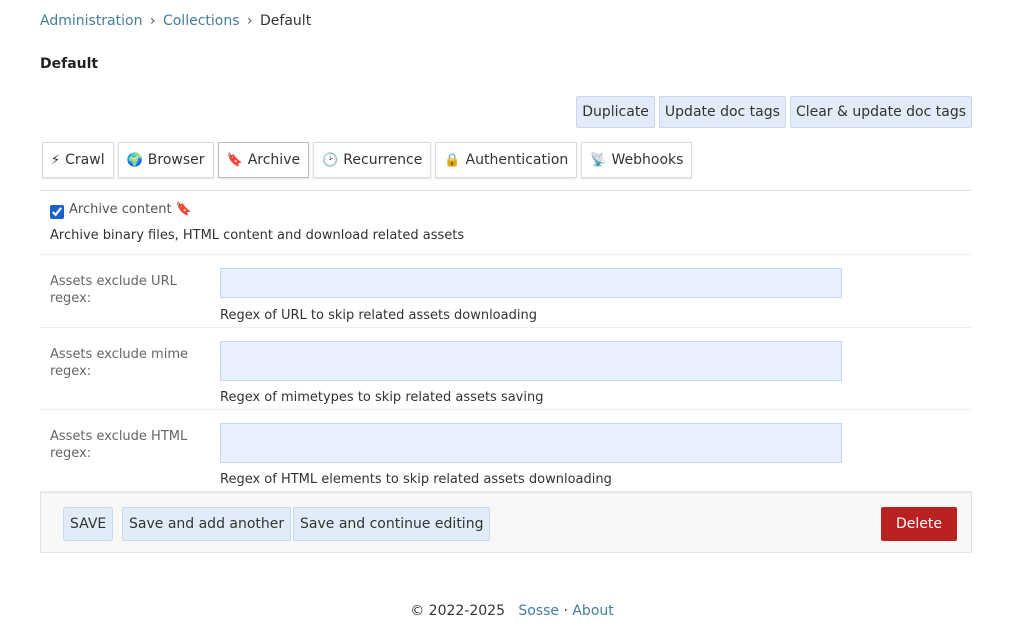 This screenshot has height=633, width=1024. I want to click on save-button: SAVE, so click(88, 524).